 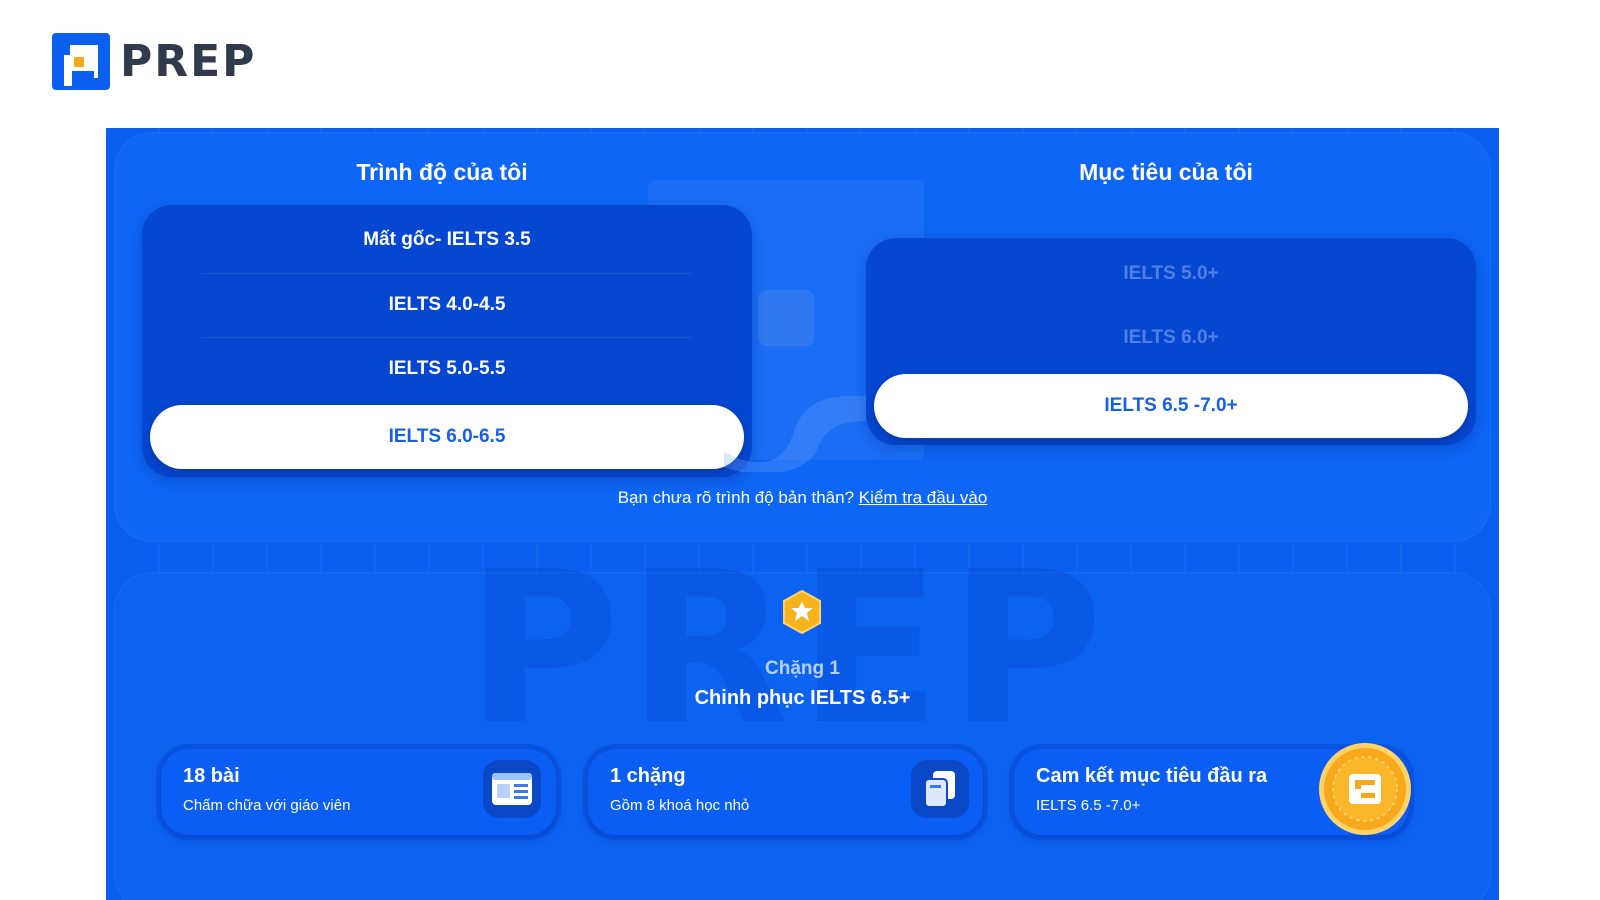 What do you see at coordinates (680, 805) in the screenshot?
I see `feature-subtitle: Gồm 8 khoá học nhỏ` at bounding box center [680, 805].